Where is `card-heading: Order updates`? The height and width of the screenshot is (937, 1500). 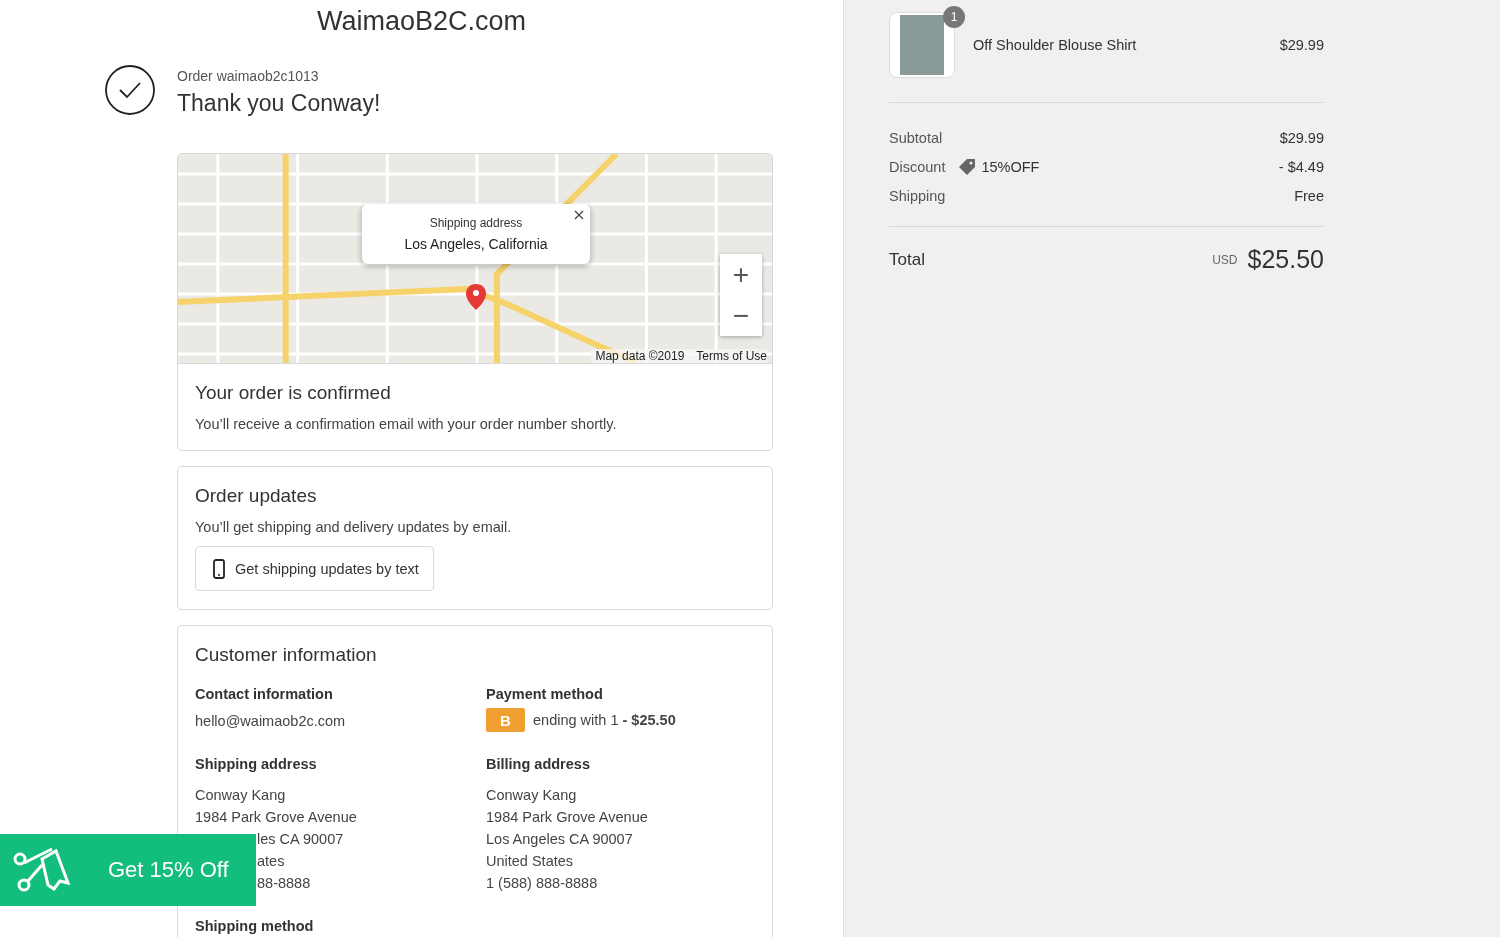
card-heading: Order updates is located at coordinates (256, 496).